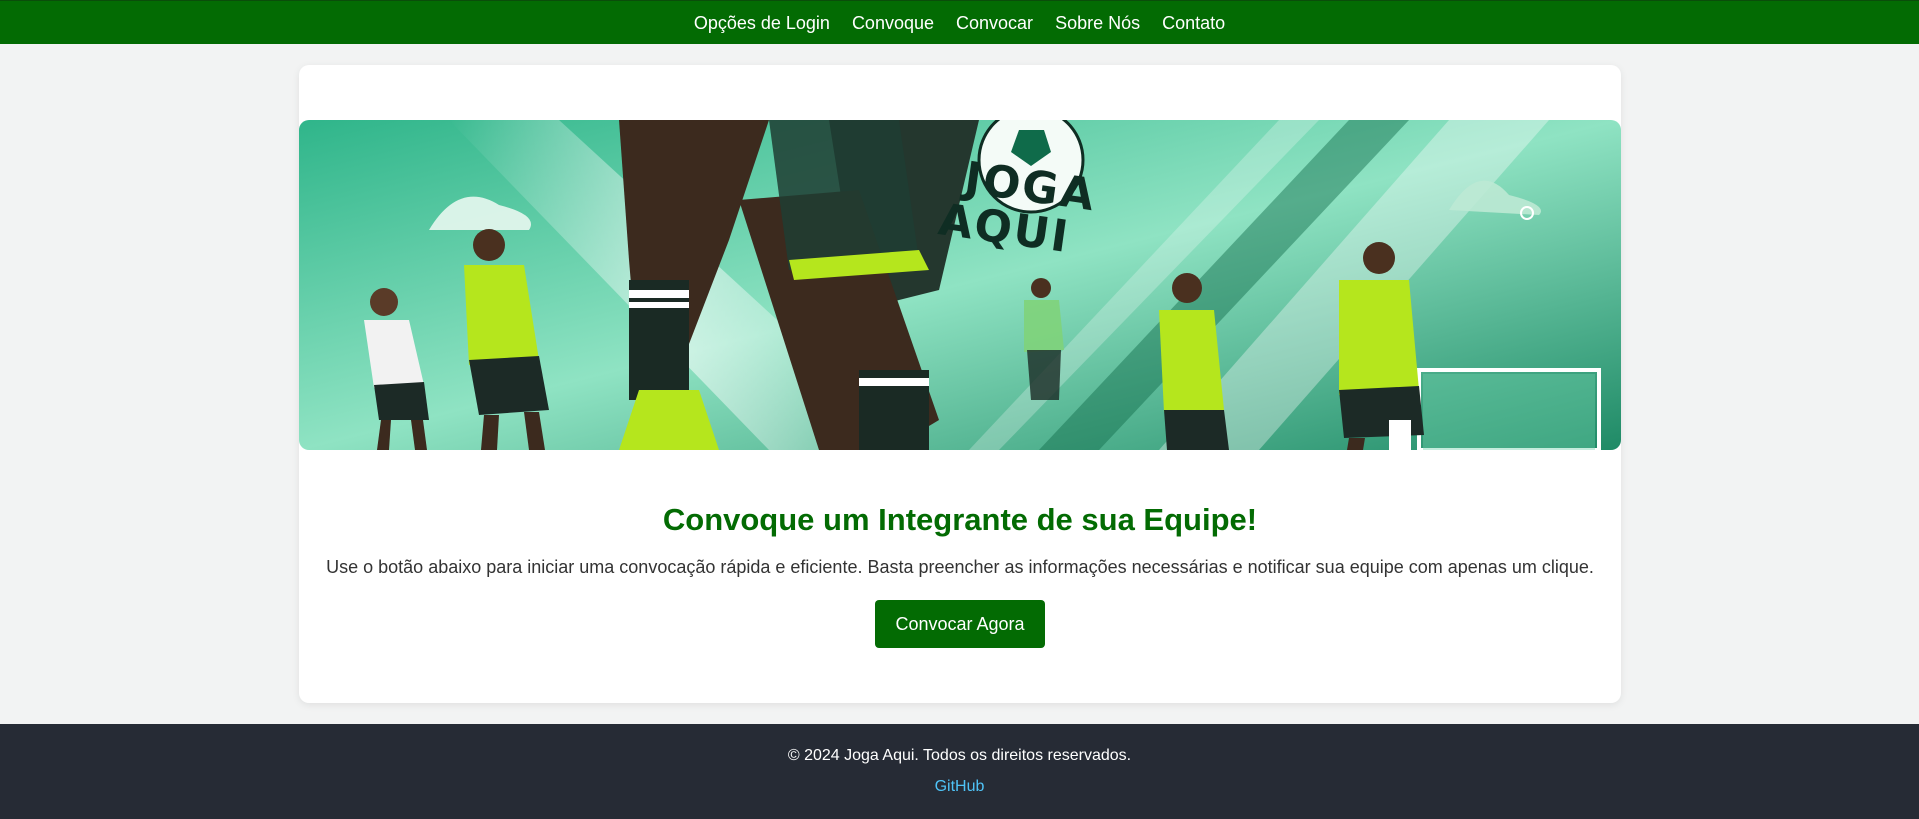 The height and width of the screenshot is (819, 1919). I want to click on nav-link-login-options: Opções de Login, so click(762, 23).